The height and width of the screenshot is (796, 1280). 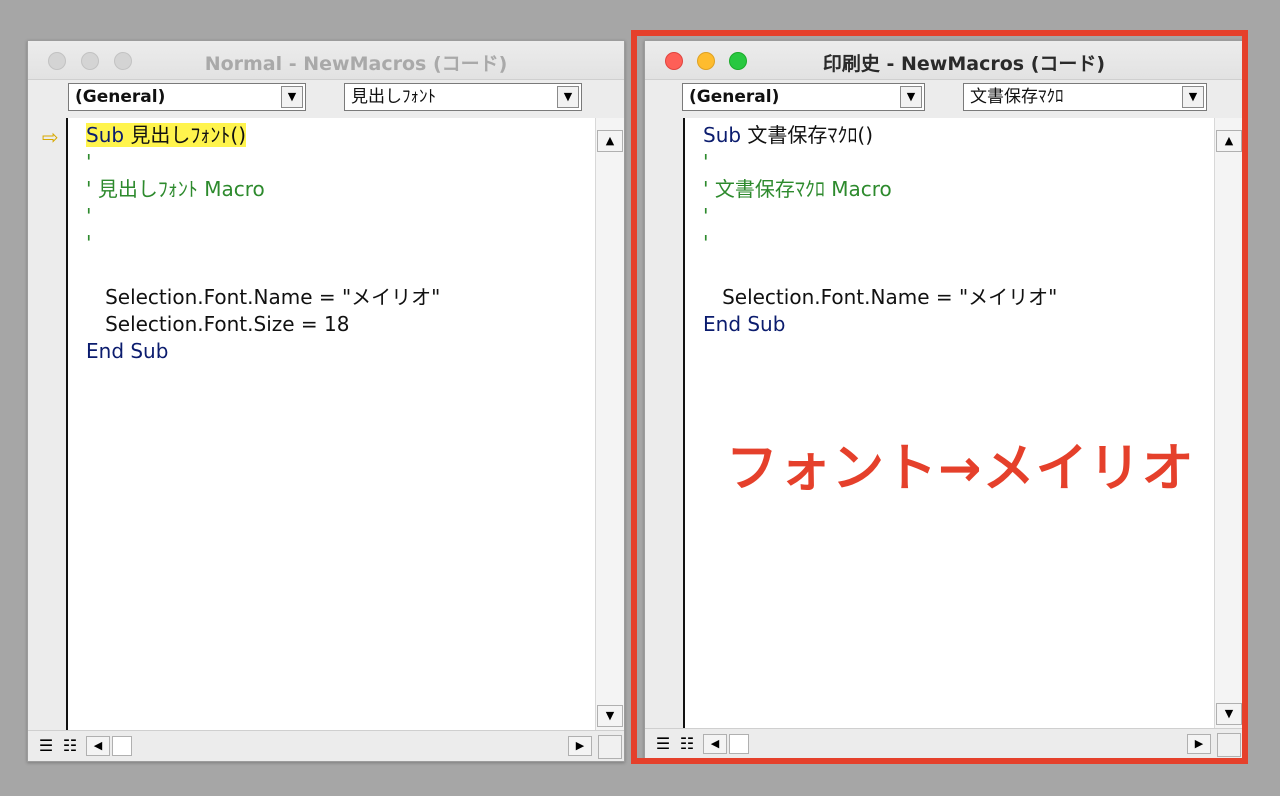 I want to click on scroll-down-icon: ▼, so click(x=610, y=716).